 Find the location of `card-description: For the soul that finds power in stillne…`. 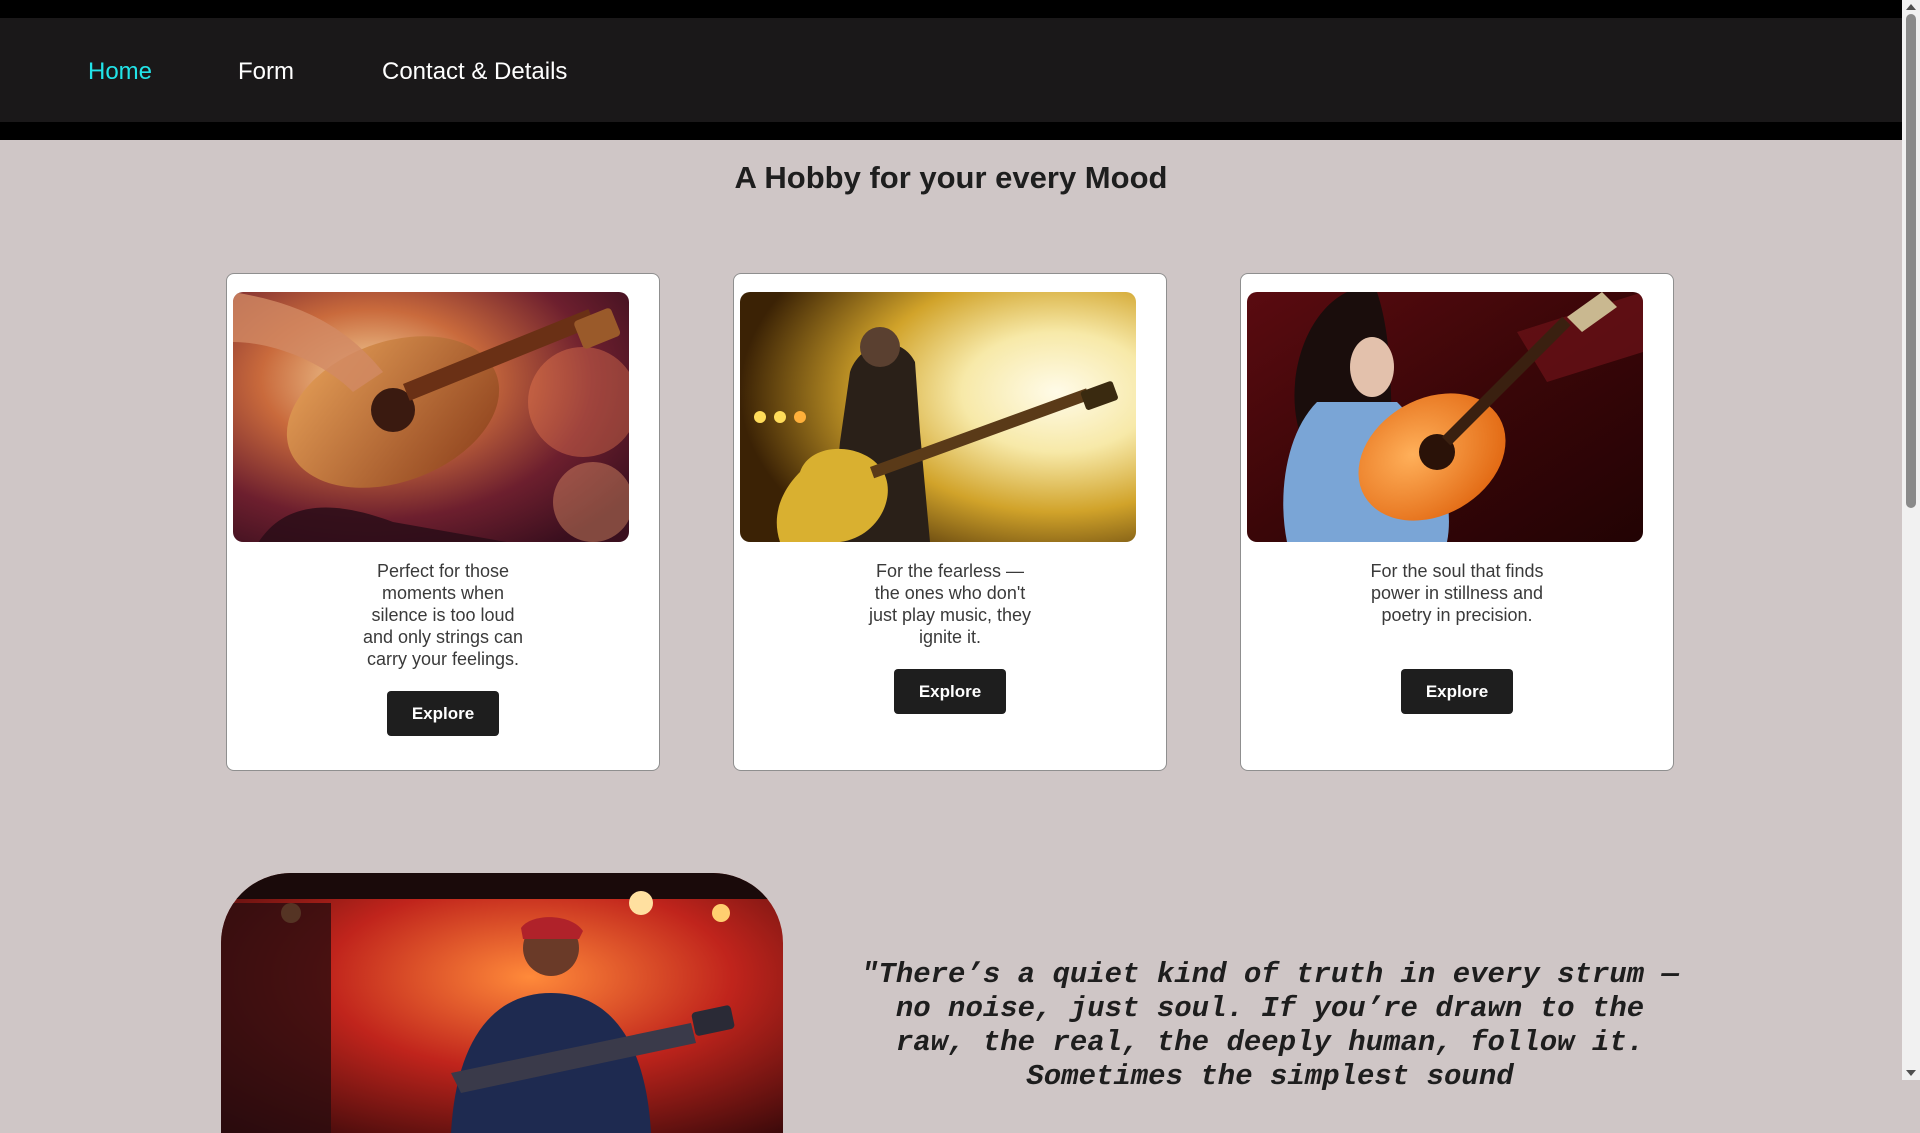

card-description: For the soul that finds power in stillne… is located at coordinates (1457, 593).